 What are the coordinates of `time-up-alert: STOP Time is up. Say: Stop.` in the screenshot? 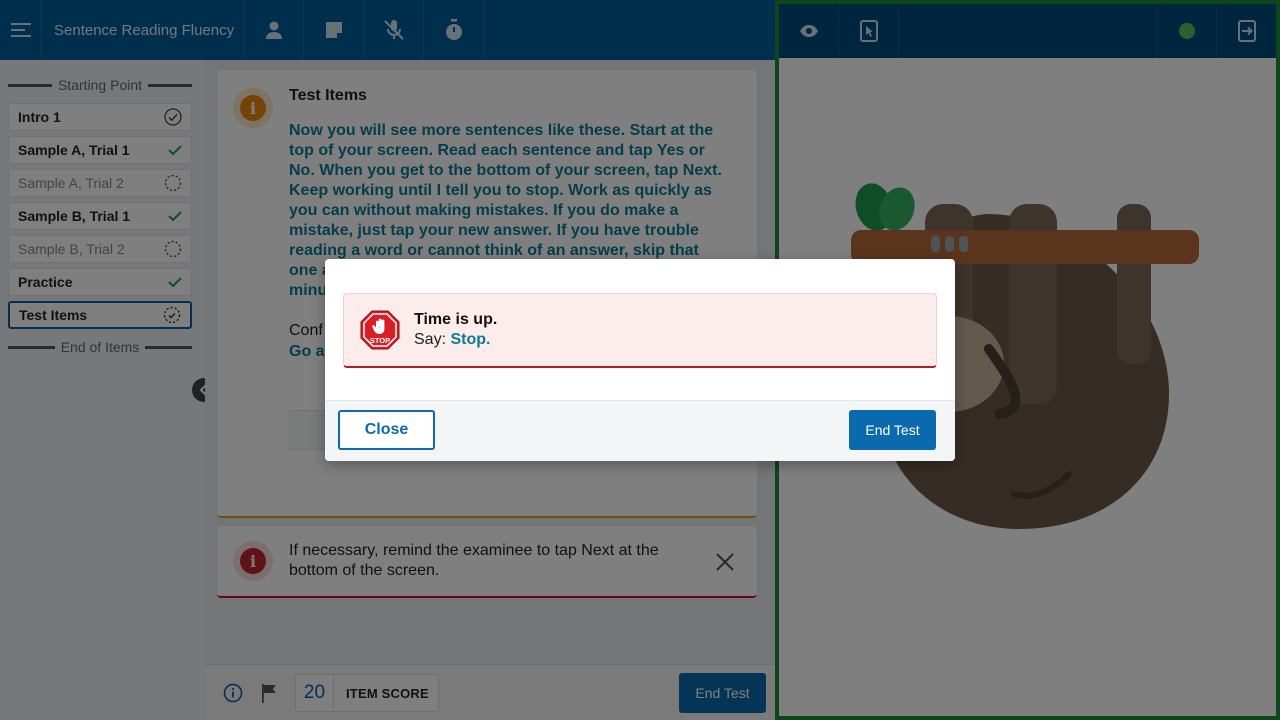 It's located at (640, 330).